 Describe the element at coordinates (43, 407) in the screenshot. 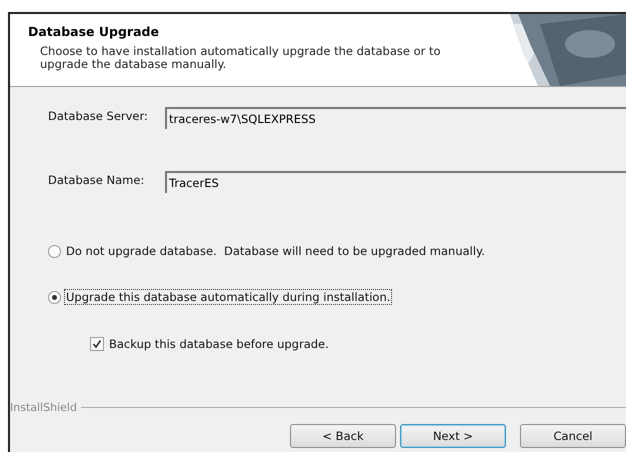

I see `installer-brand: InstallShield` at that location.